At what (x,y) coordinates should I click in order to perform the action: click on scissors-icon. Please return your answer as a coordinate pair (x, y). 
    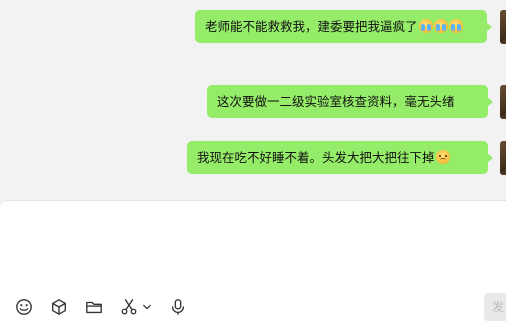
    Looking at the image, I should click on (129, 307).